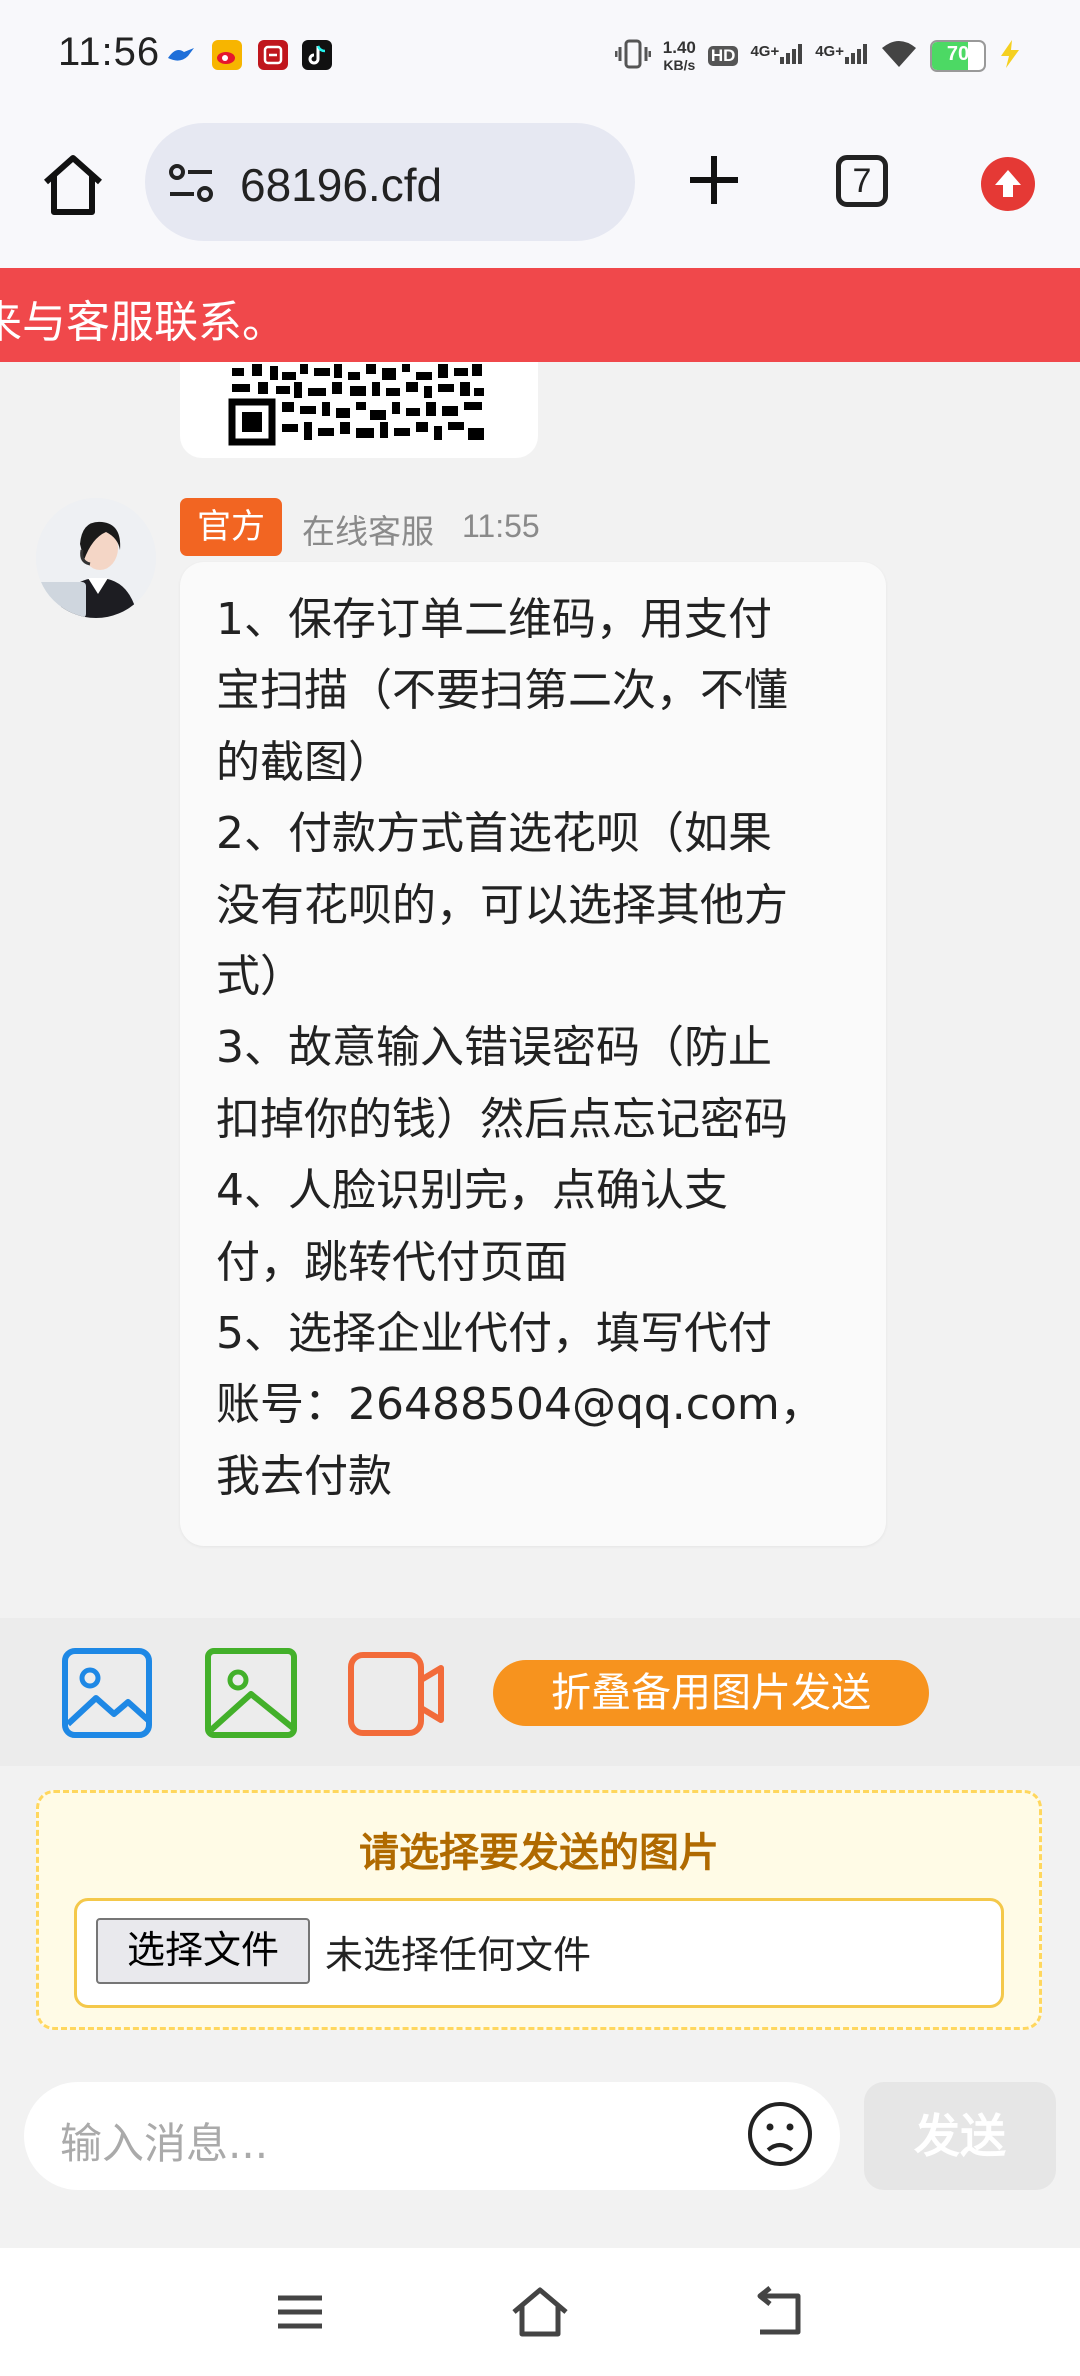 The image size is (1080, 2376). Describe the element at coordinates (181, 55) in the screenshot. I see `bird-app-icon` at that location.